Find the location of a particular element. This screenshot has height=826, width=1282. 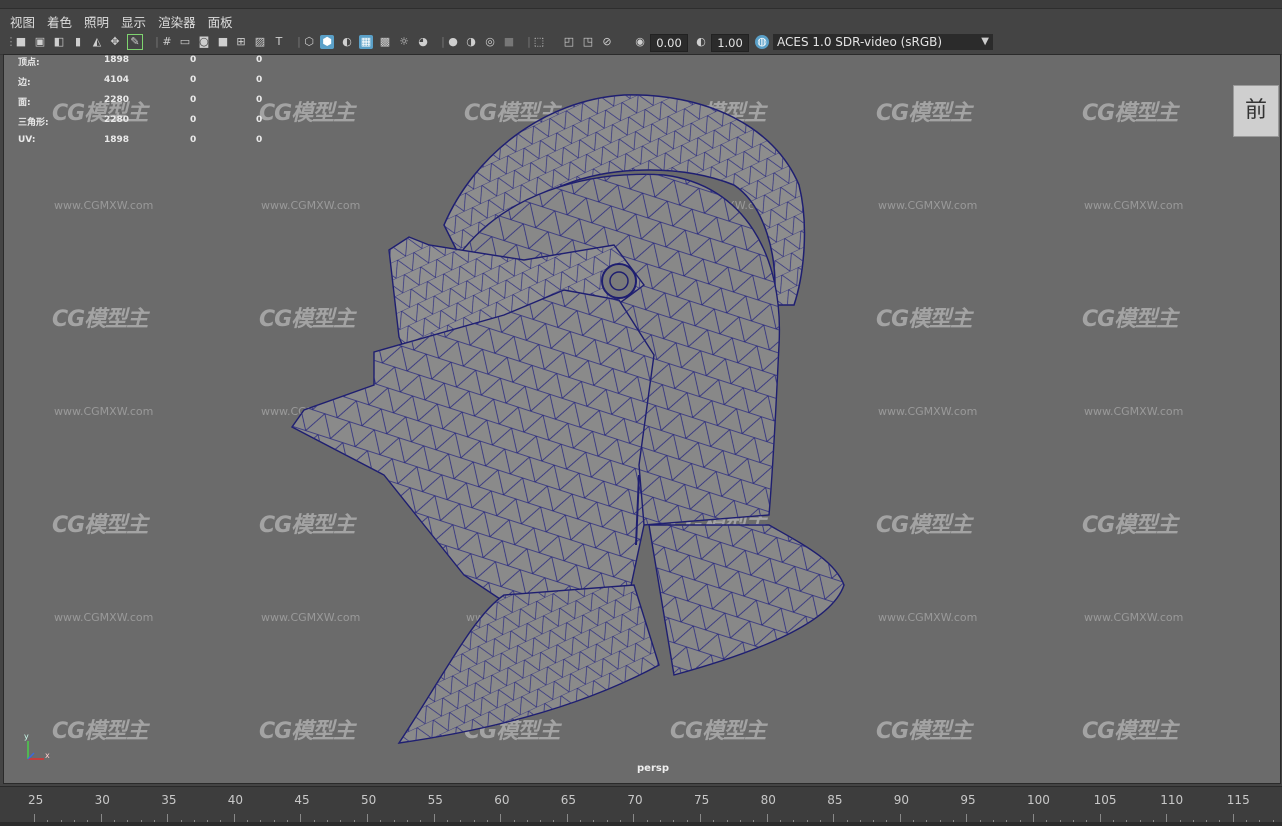

menu-shading: 着色 is located at coordinates (59, 21).